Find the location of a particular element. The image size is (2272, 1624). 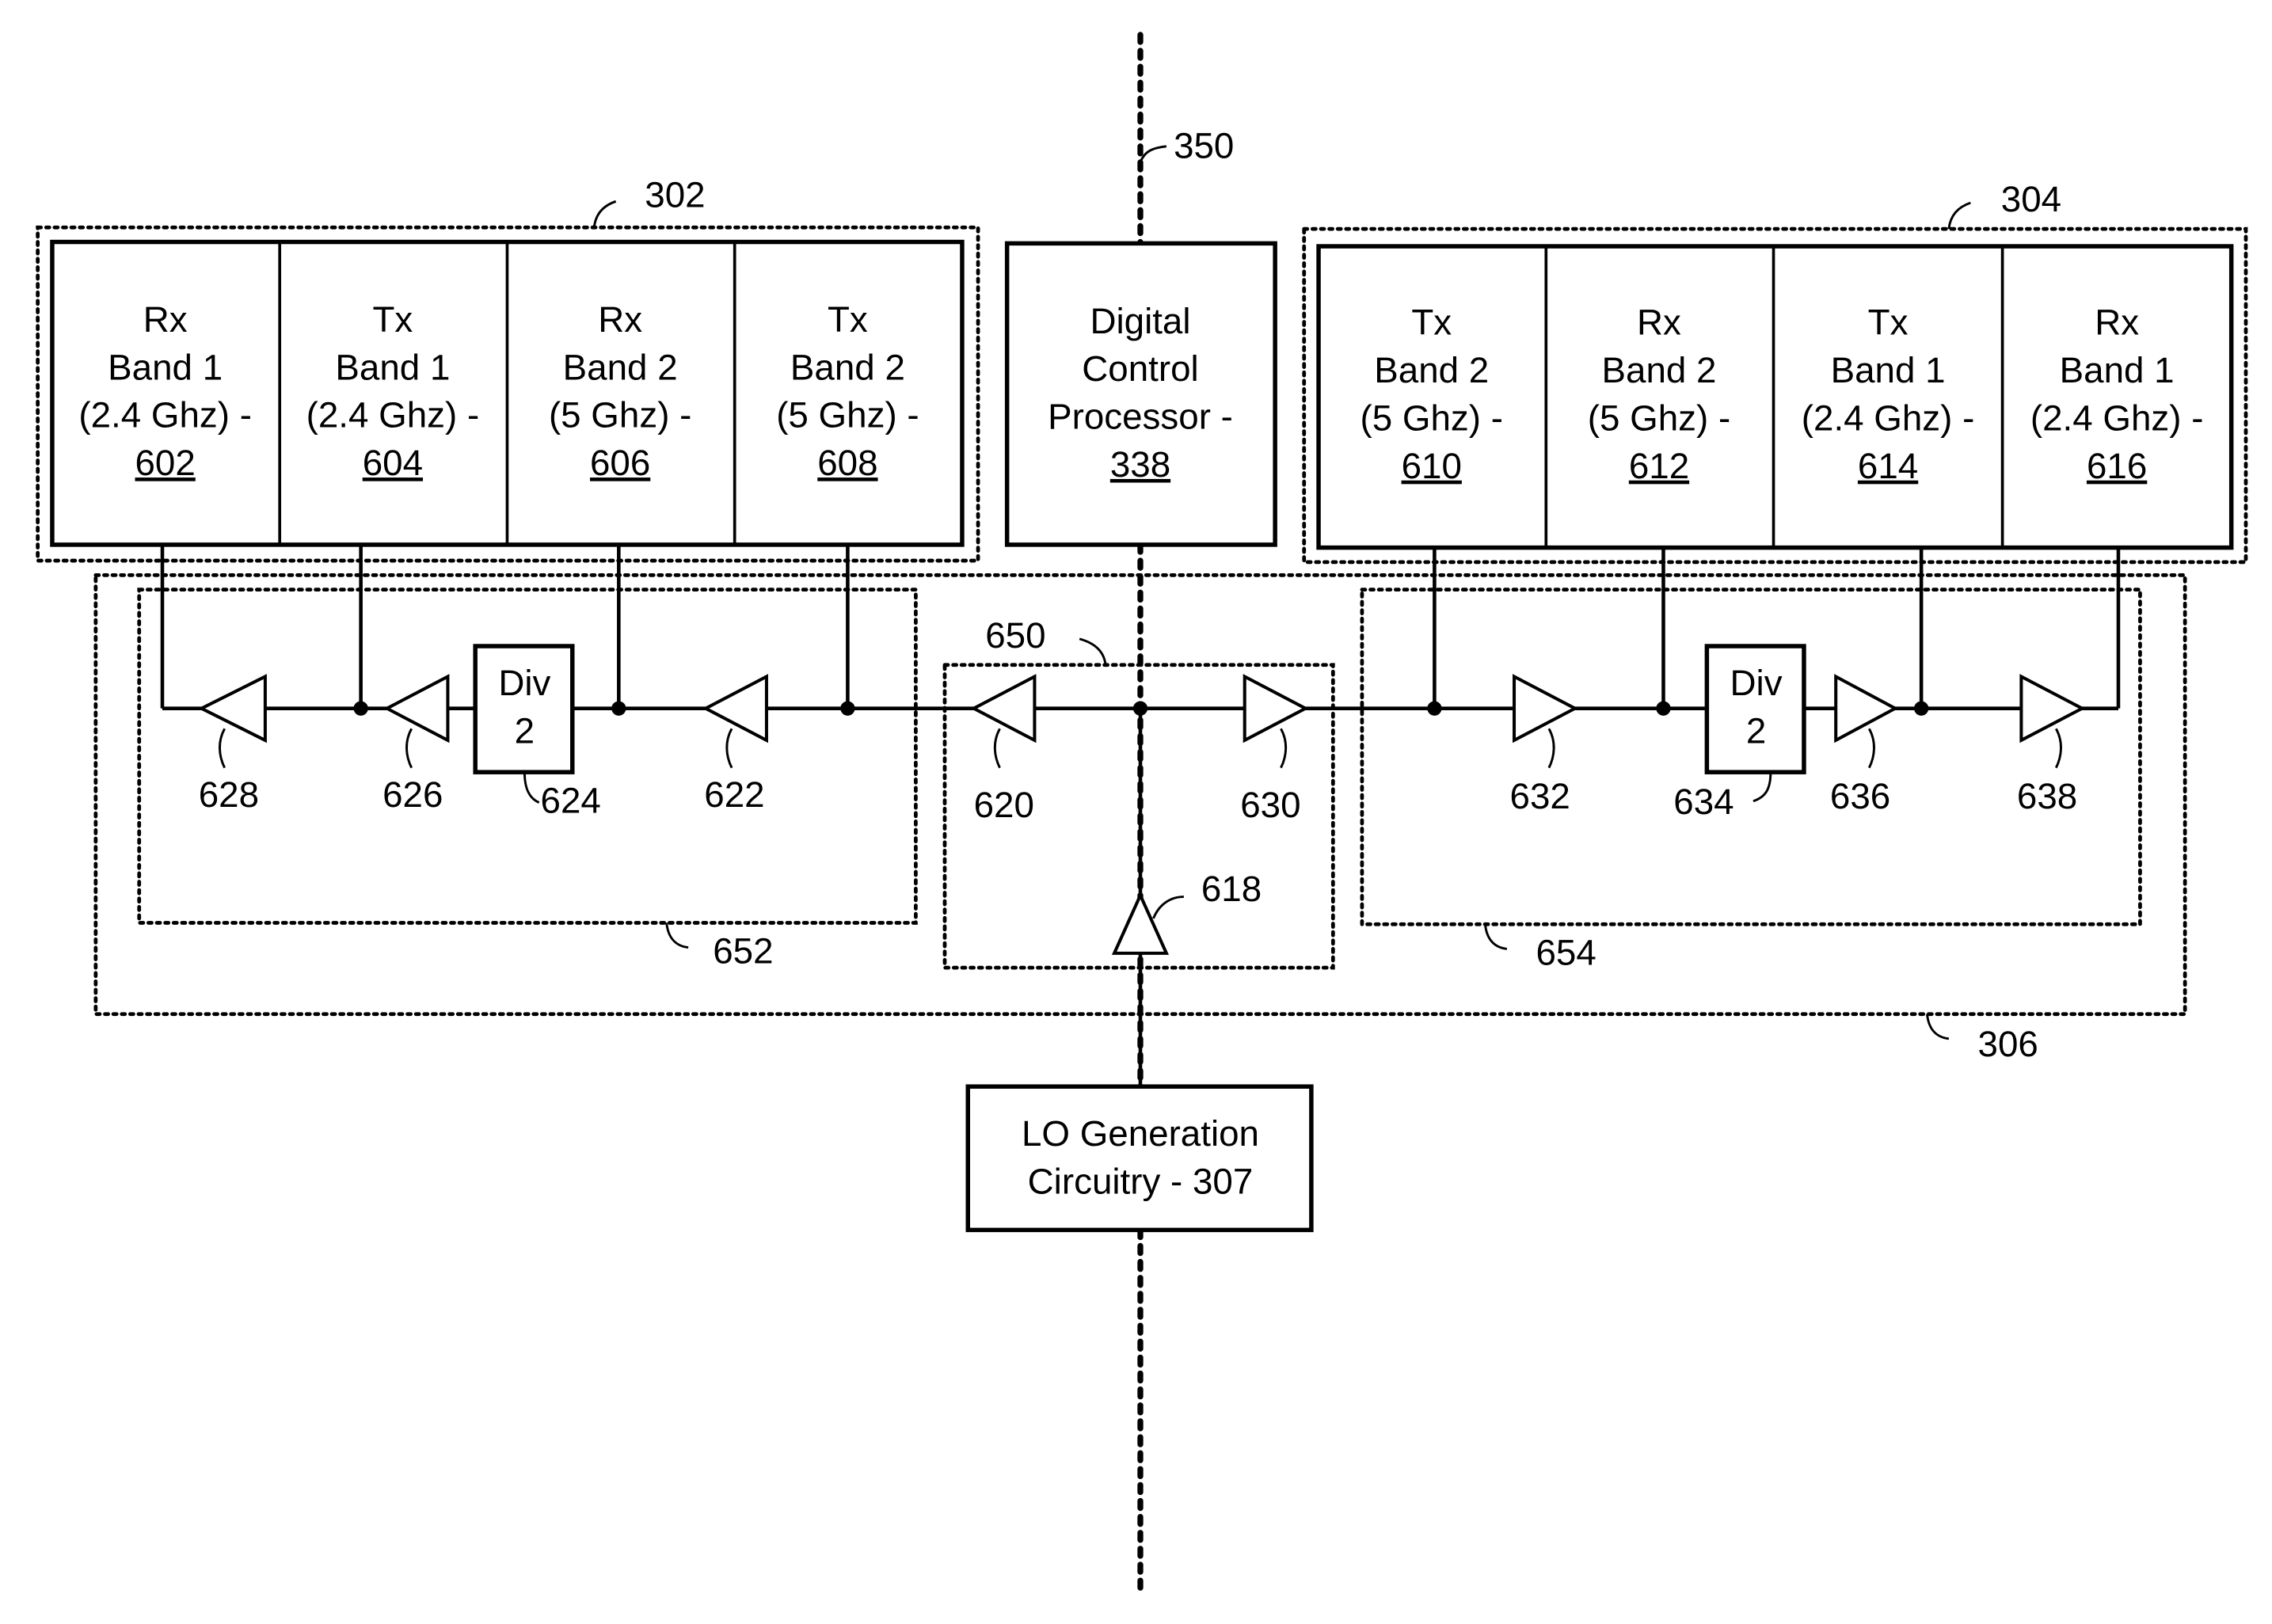

amp-638-label: 638 is located at coordinates (2047, 796).